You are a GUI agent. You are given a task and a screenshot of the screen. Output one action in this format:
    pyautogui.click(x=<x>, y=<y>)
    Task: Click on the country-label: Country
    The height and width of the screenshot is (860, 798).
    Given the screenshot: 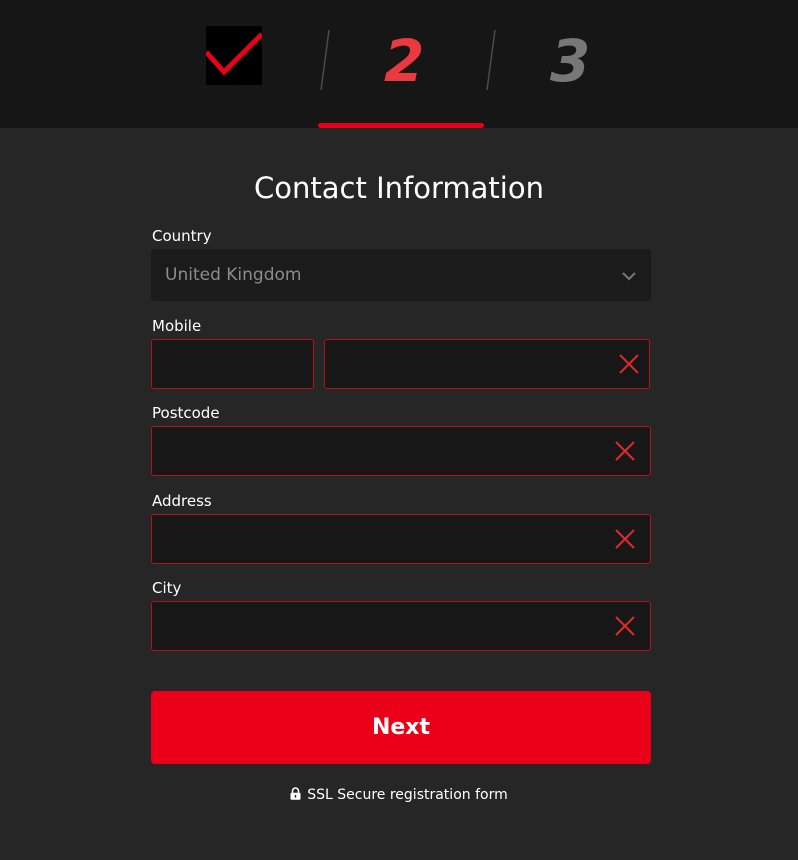 What is the action you would take?
    pyautogui.click(x=182, y=236)
    